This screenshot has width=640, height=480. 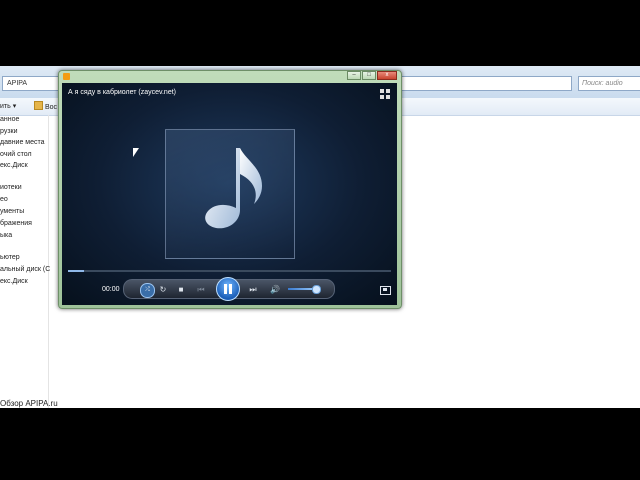 I want to click on repeat-icon: ↻, so click(x=163, y=290).